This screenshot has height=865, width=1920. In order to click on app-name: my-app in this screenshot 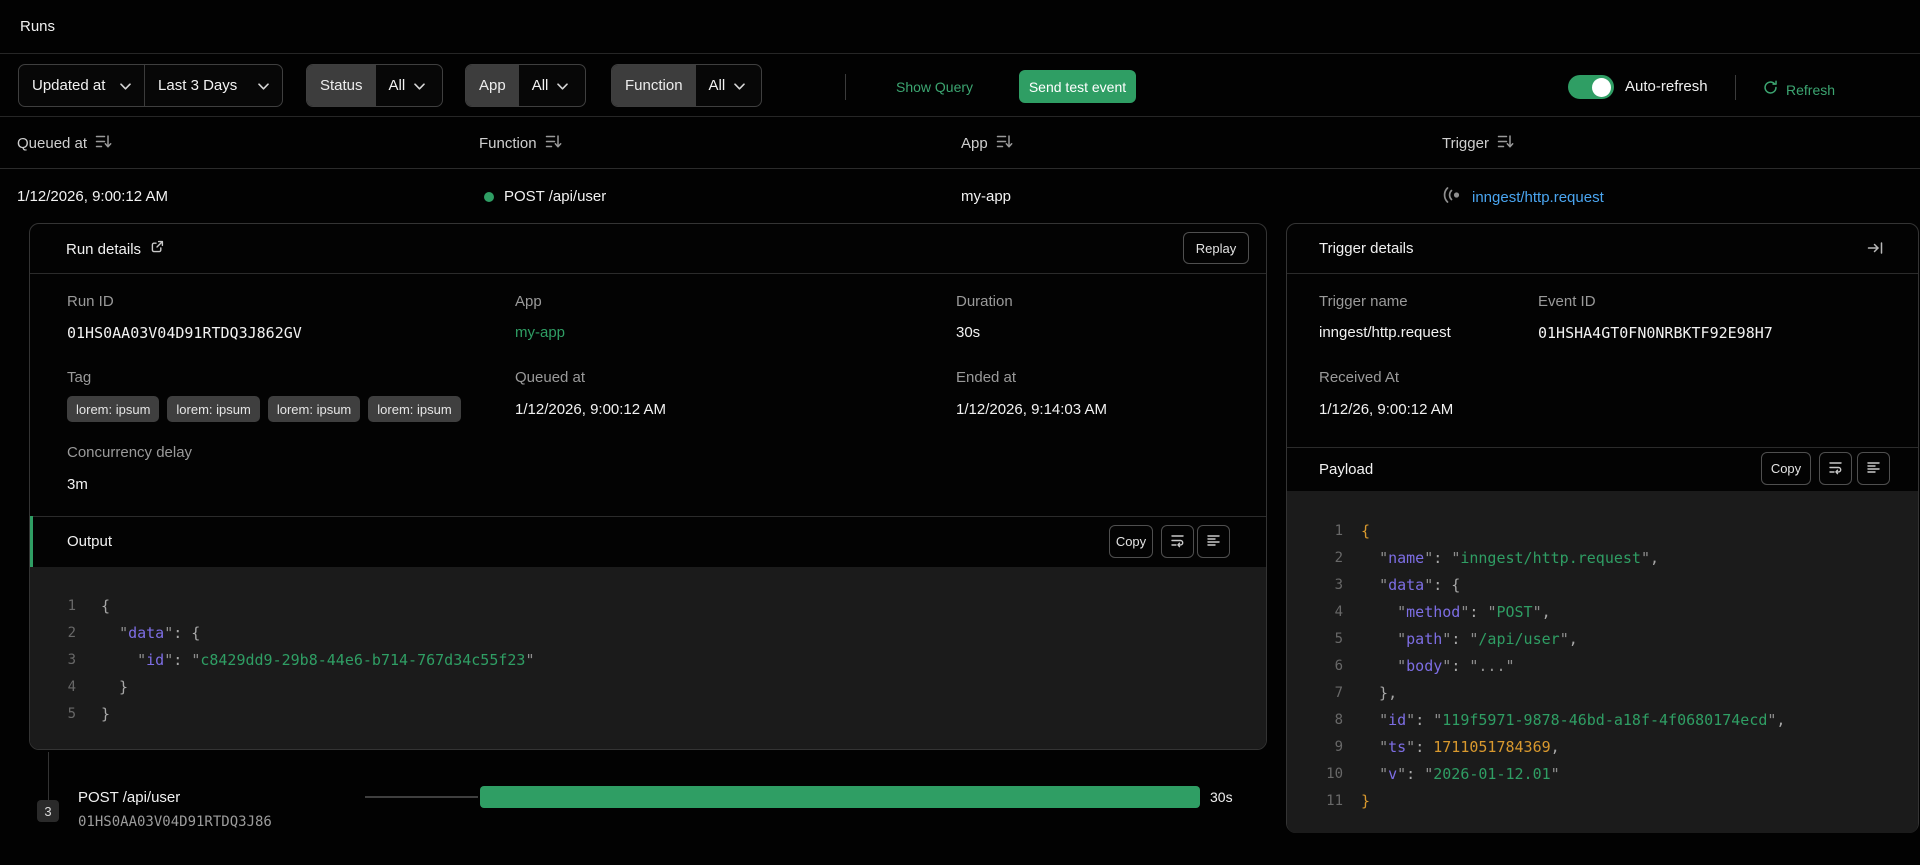, I will do `click(986, 196)`.